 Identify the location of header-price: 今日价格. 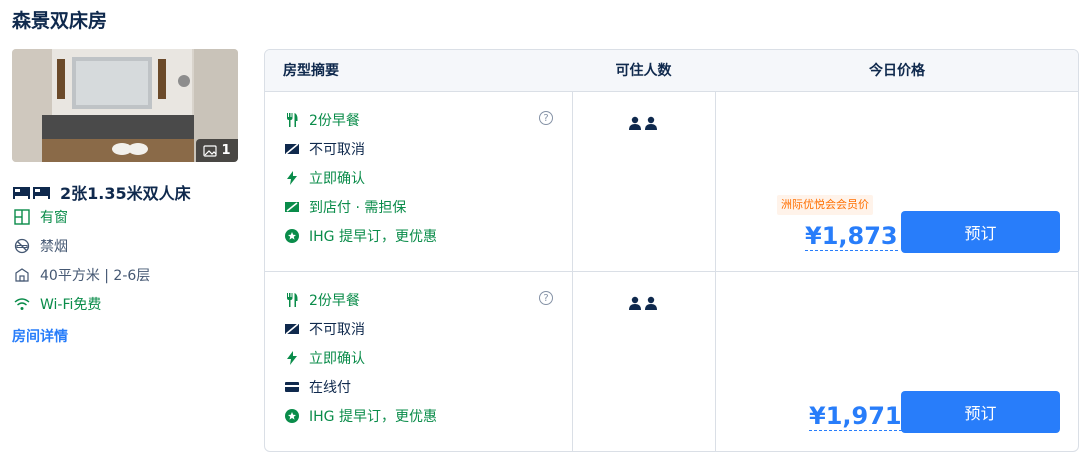
(897, 71).